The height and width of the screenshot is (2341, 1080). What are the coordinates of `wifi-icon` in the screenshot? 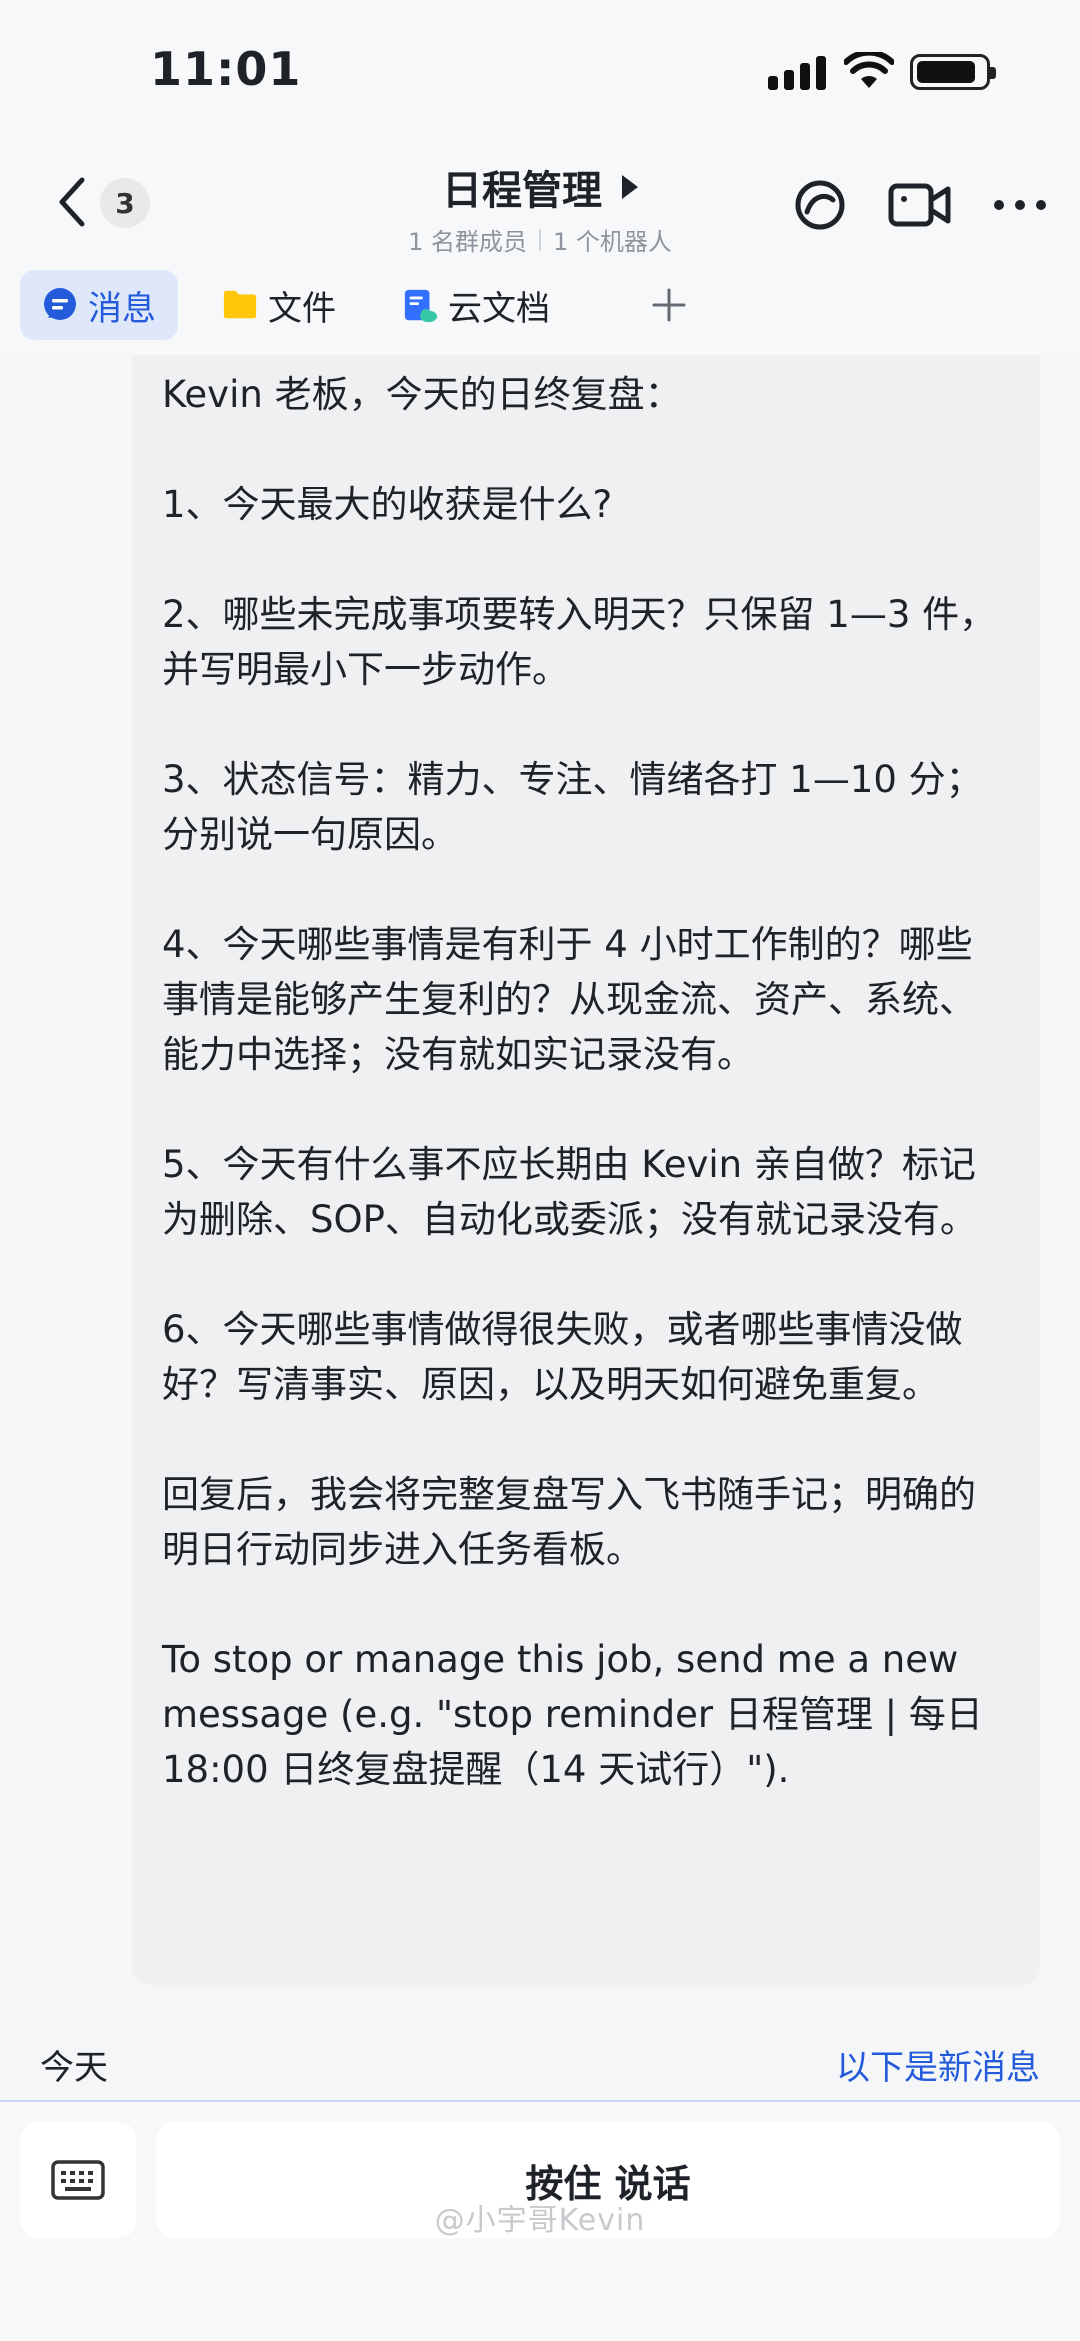 It's located at (869, 70).